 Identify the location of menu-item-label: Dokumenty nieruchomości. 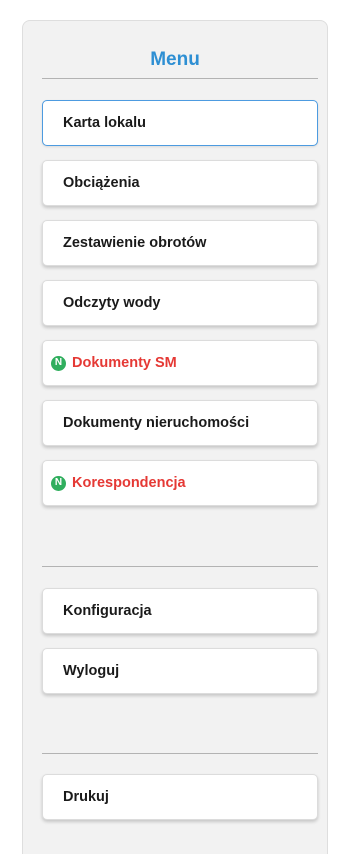
(156, 423).